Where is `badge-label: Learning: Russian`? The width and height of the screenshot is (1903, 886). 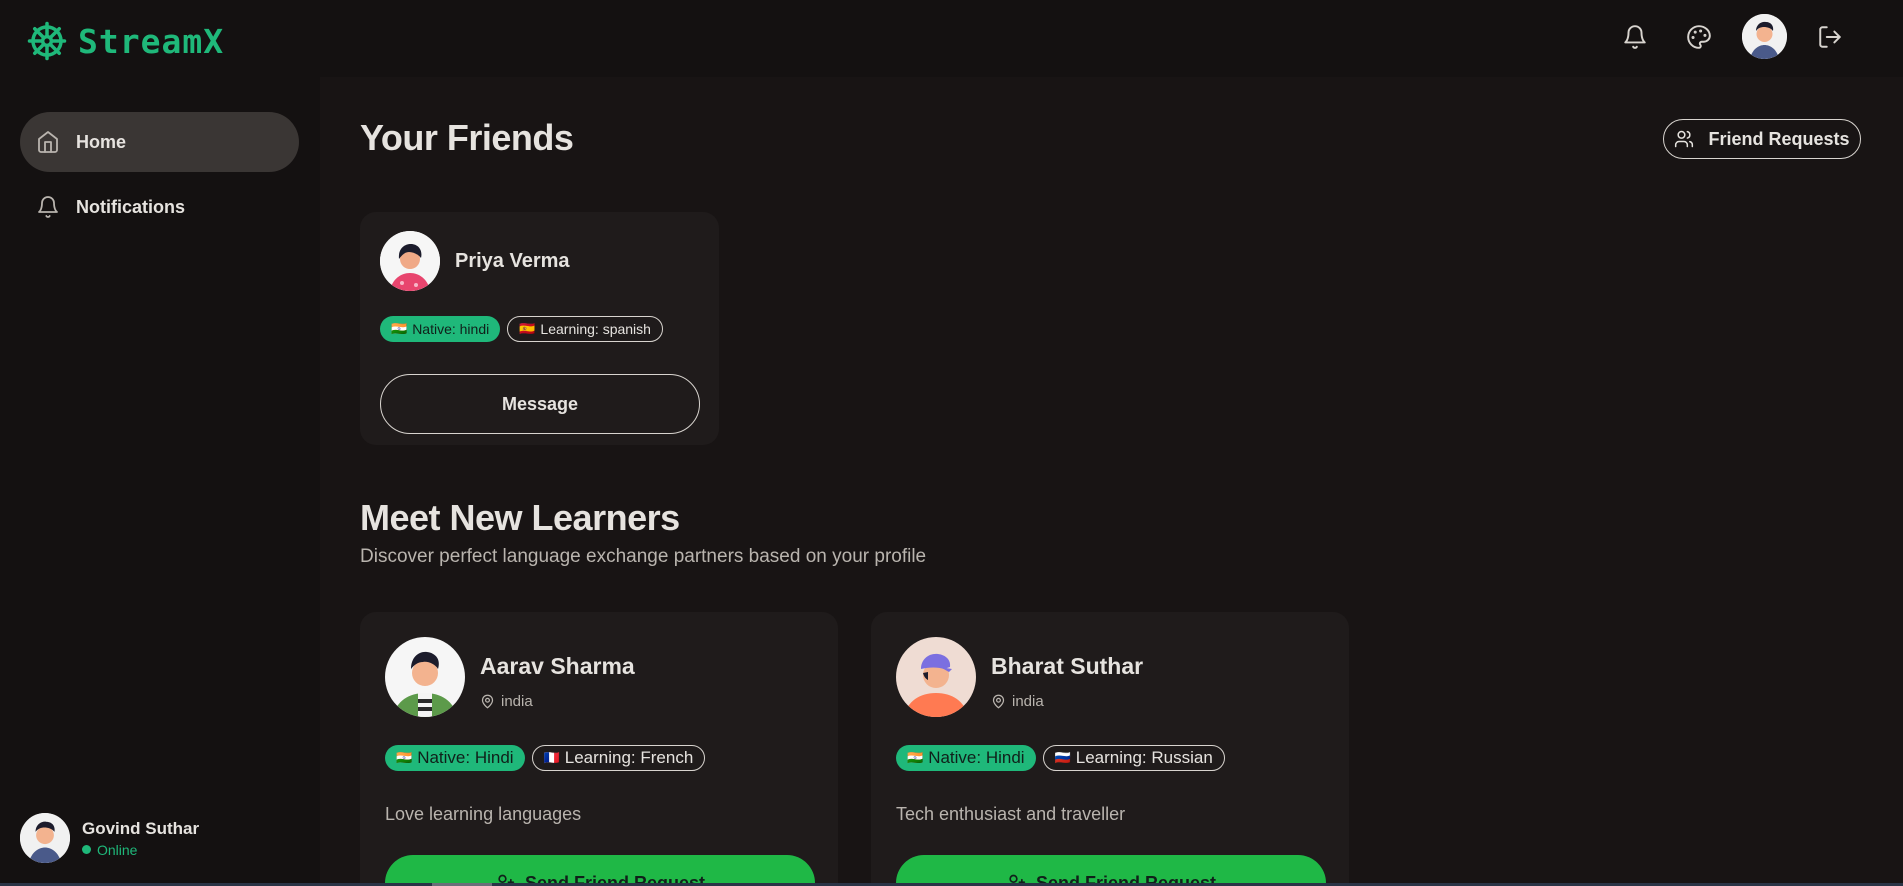 badge-label: Learning: Russian is located at coordinates (1144, 757).